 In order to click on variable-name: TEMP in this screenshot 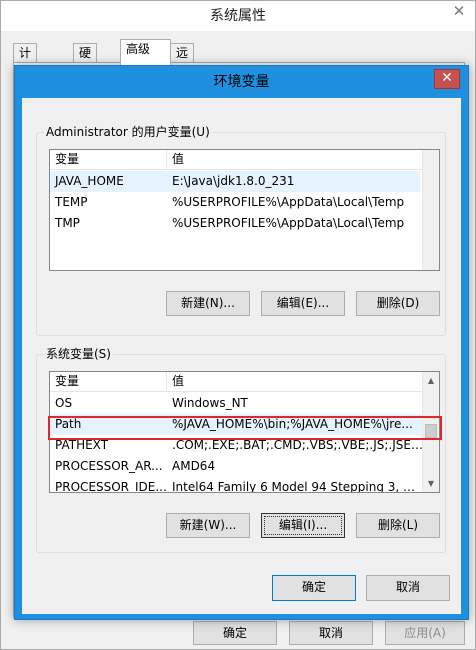, I will do `click(71, 202)`.